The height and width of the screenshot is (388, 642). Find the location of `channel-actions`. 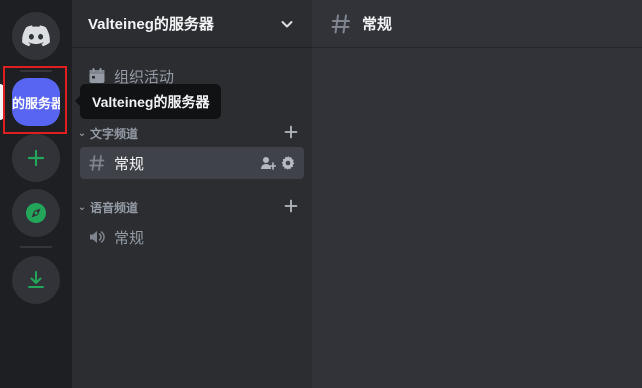

channel-actions is located at coordinates (278, 163).